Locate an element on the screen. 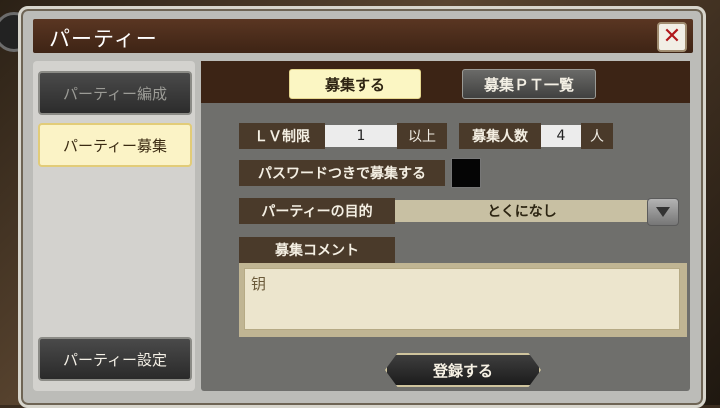  level-limit-unit: 以上 is located at coordinates (422, 136).